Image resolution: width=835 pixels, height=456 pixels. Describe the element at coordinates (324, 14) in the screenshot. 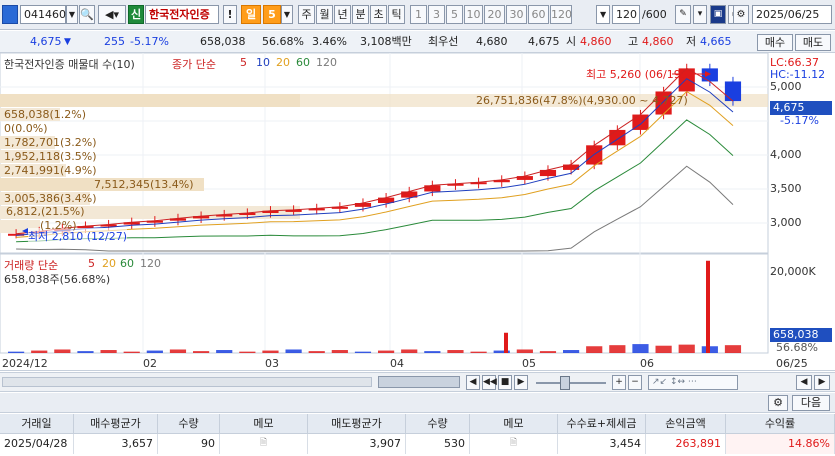

I see `tab-period: 월` at that location.